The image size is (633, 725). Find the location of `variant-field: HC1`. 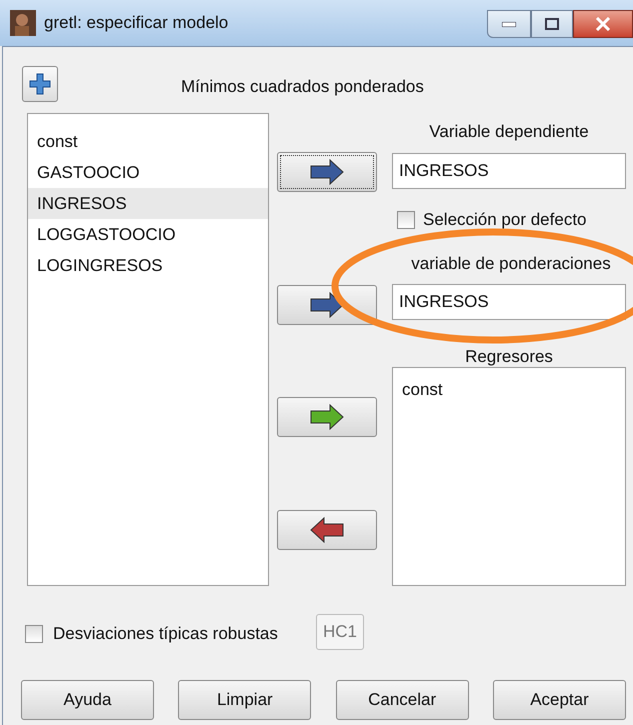

variant-field: HC1 is located at coordinates (340, 632).